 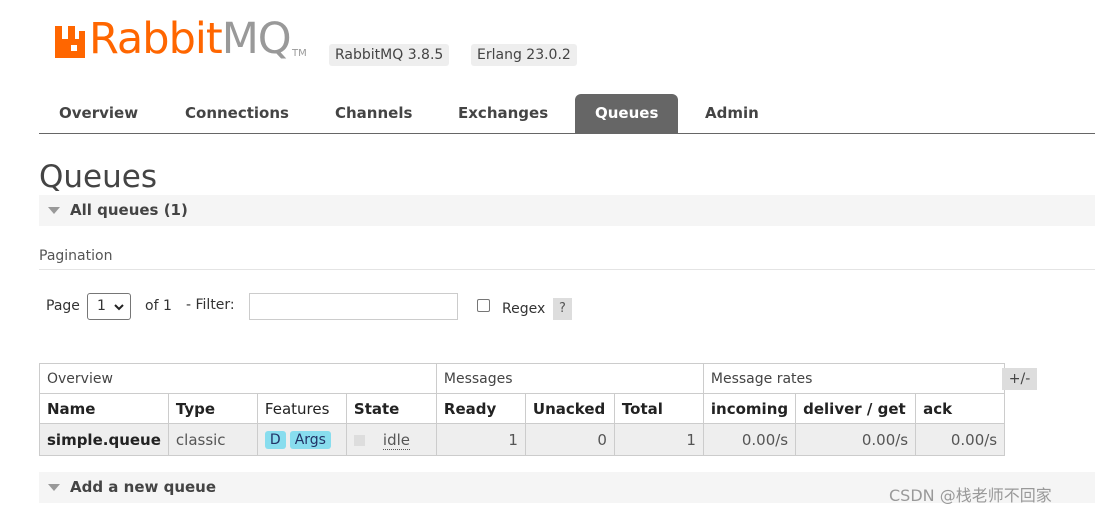 What do you see at coordinates (353, 306) in the screenshot?
I see `filter-input` at bounding box center [353, 306].